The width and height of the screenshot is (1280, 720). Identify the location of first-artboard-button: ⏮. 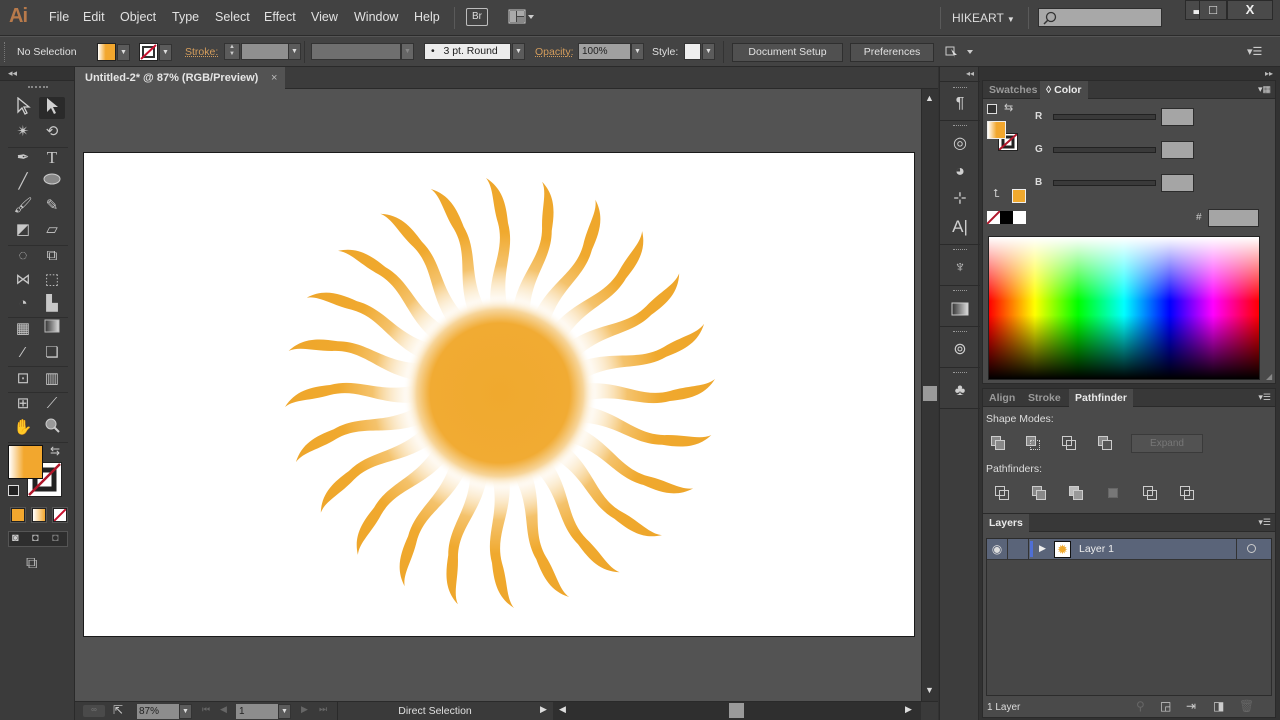
(206, 709).